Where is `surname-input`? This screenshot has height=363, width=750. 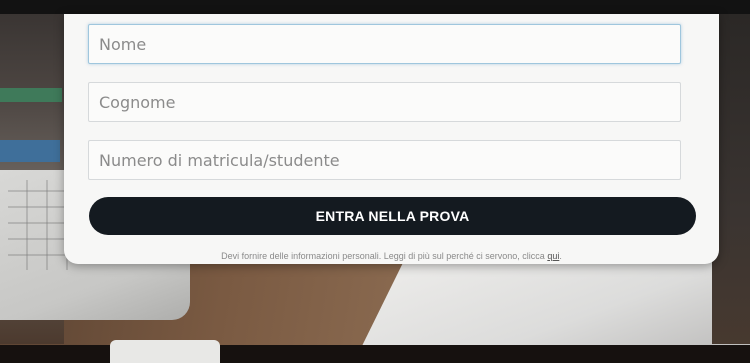 surname-input is located at coordinates (384, 102).